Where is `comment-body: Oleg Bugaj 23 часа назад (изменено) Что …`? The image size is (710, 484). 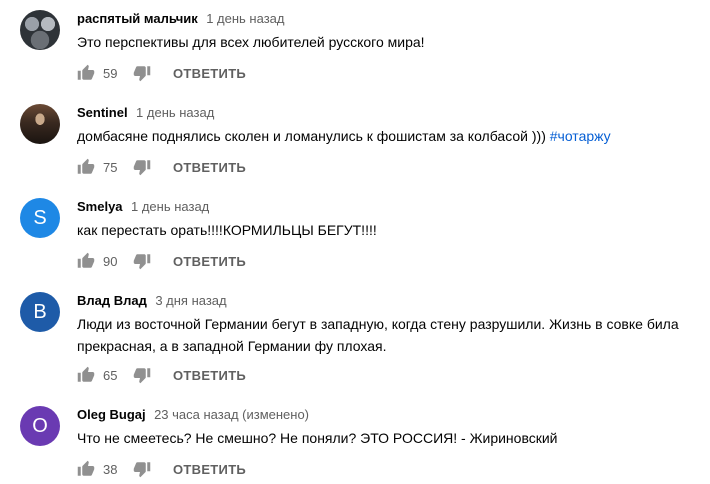 comment-body: Oleg Bugaj 23 часа назад (изменено) Что … is located at coordinates (388, 427).